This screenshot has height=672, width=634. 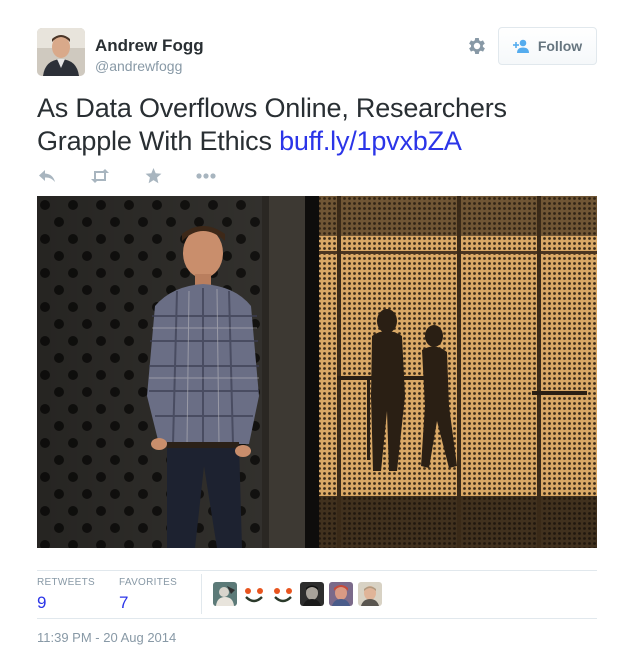 I want to click on retweets-count: 9, so click(x=66, y=603).